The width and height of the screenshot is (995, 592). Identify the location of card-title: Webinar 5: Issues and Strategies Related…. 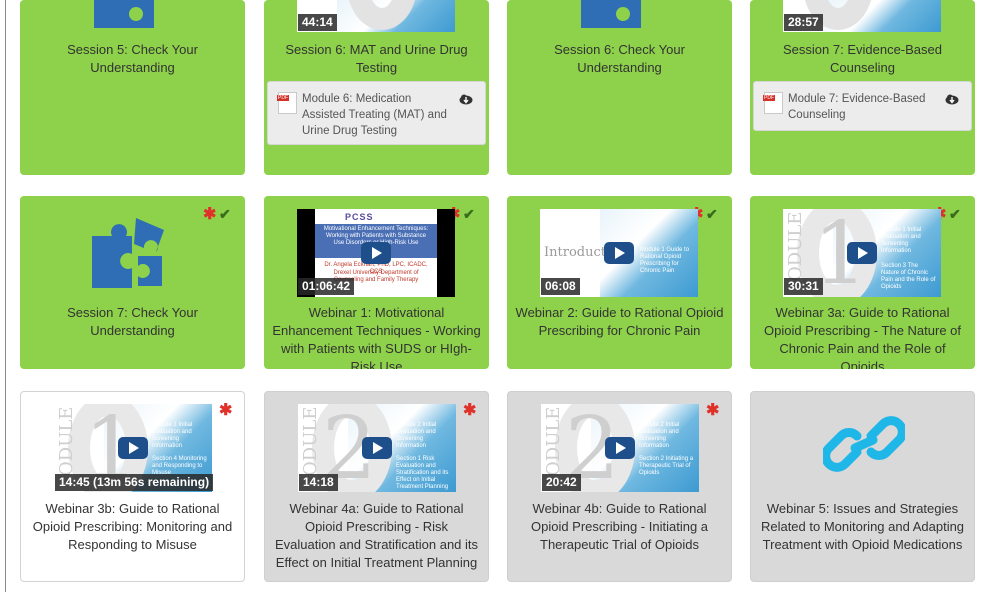
(862, 526).